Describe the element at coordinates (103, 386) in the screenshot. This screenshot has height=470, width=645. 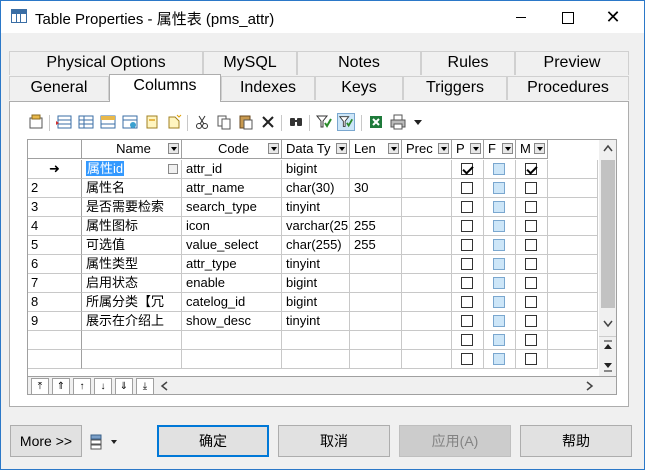
I see `move-down-icon: ↓` at that location.